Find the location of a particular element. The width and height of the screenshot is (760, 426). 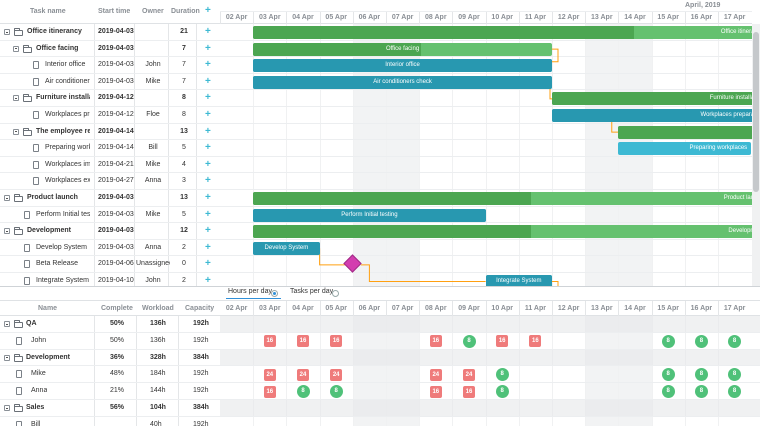

hours-option: Hours per day is located at coordinates (250, 291).